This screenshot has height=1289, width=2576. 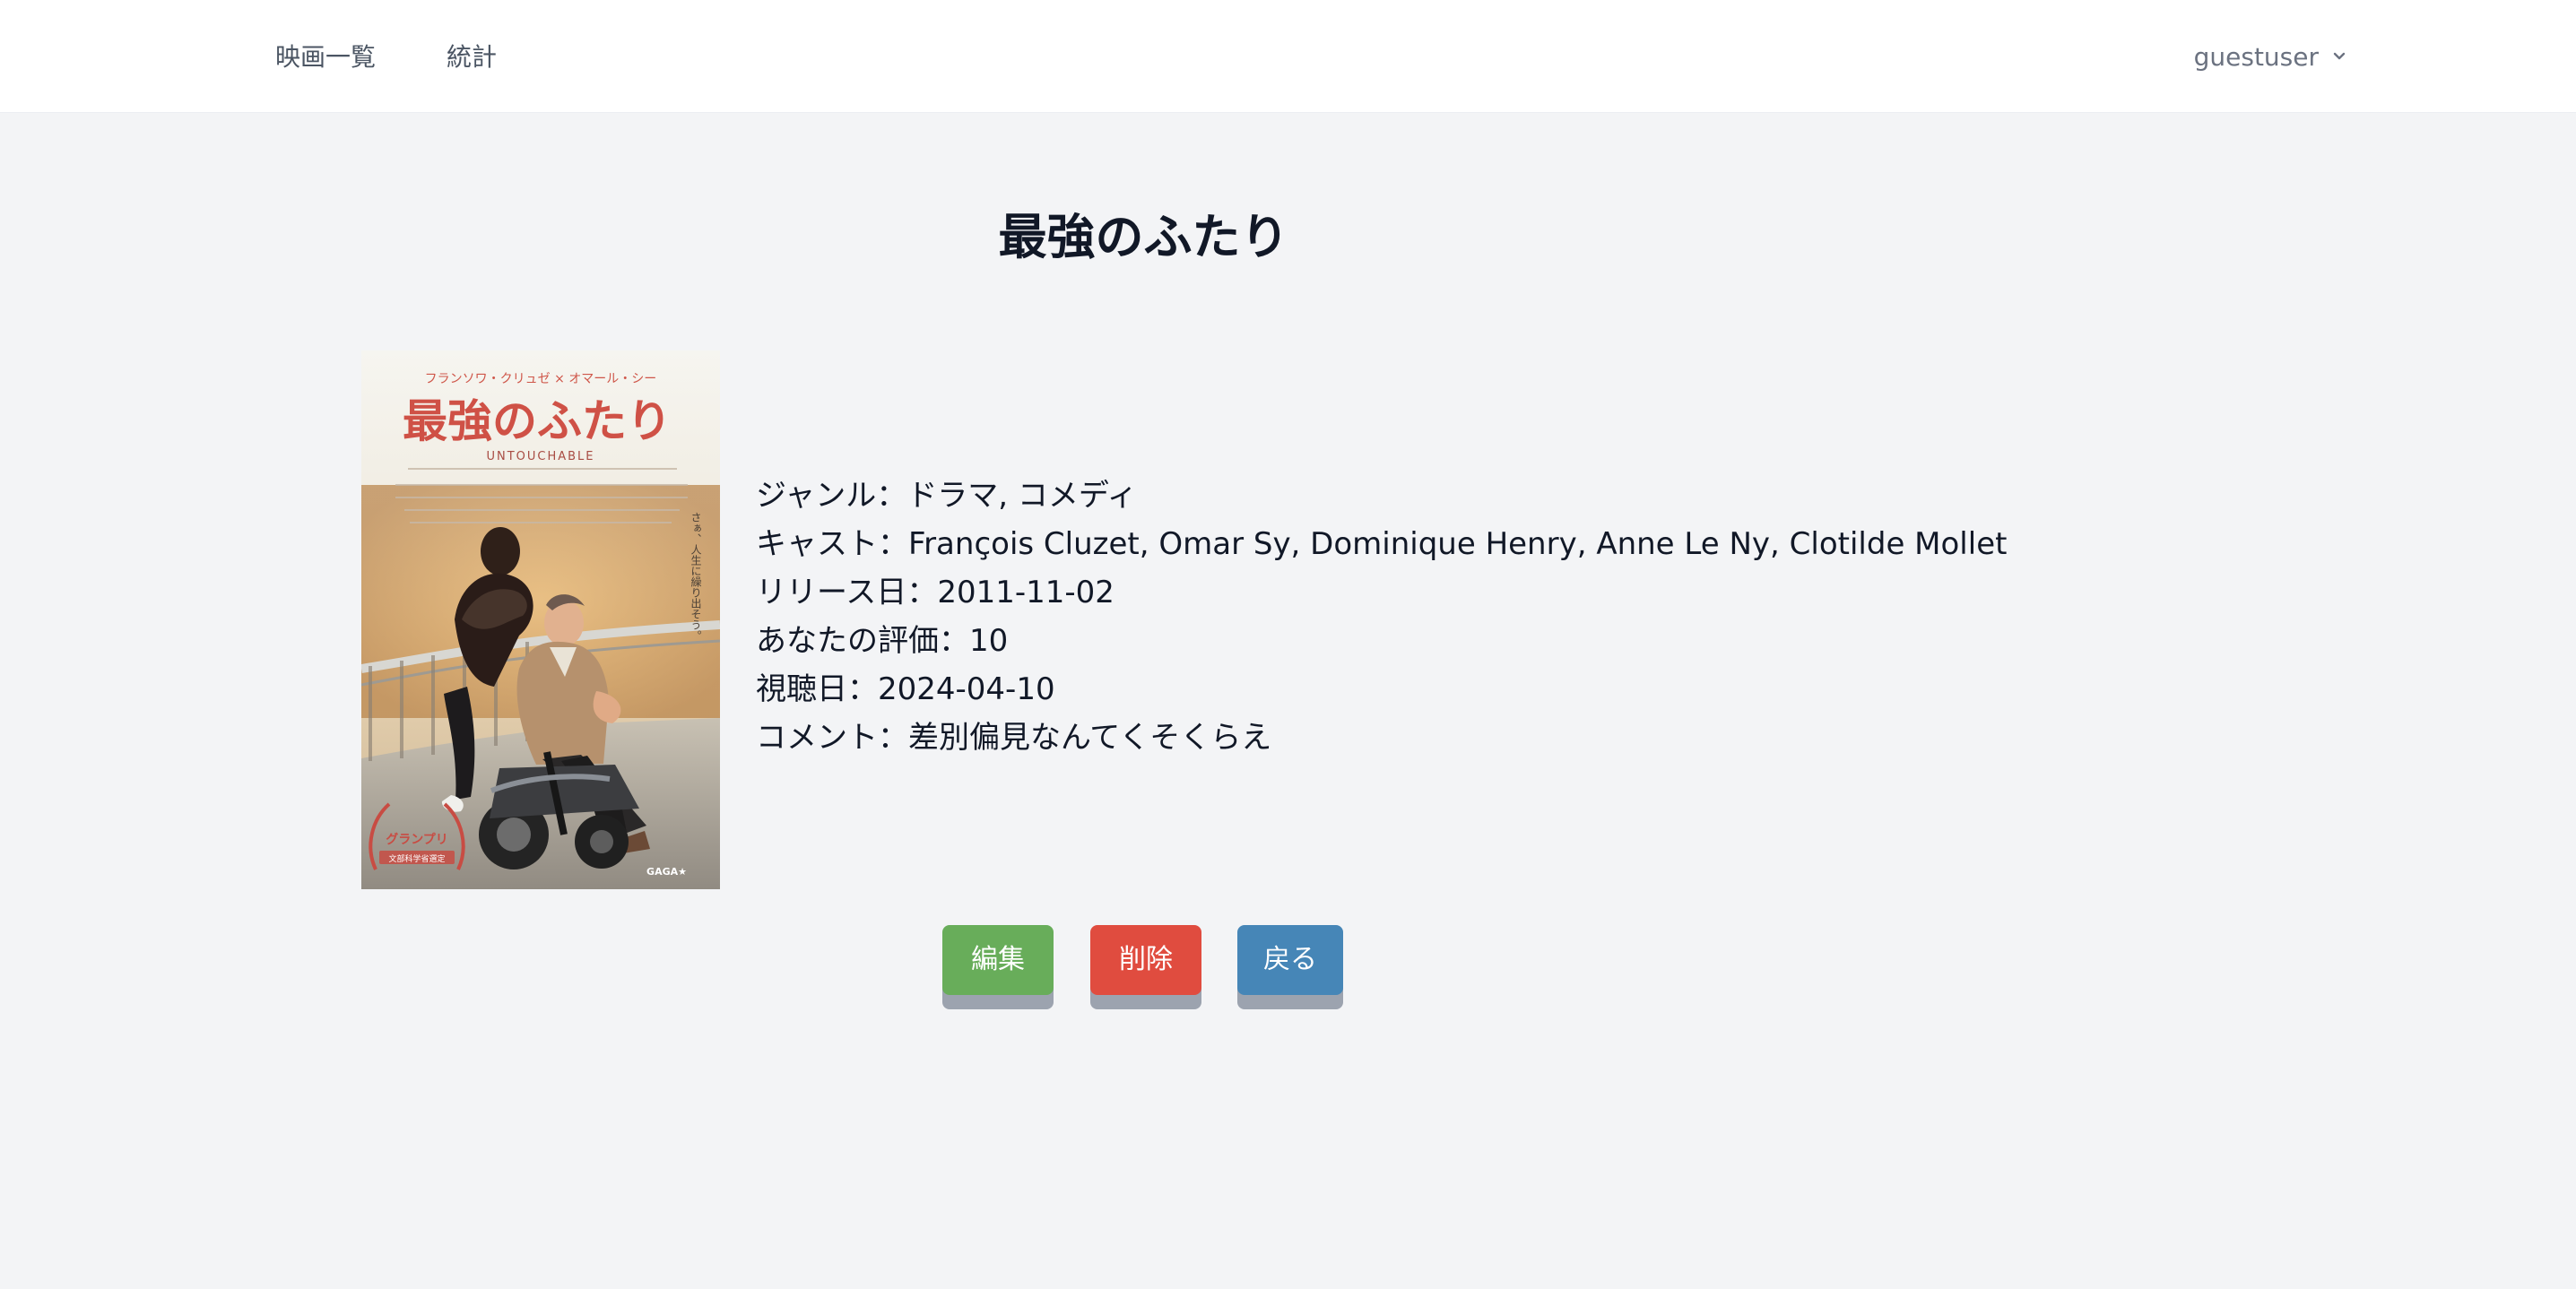 I want to click on release-date-label: リリース日, so click(x=831, y=592).